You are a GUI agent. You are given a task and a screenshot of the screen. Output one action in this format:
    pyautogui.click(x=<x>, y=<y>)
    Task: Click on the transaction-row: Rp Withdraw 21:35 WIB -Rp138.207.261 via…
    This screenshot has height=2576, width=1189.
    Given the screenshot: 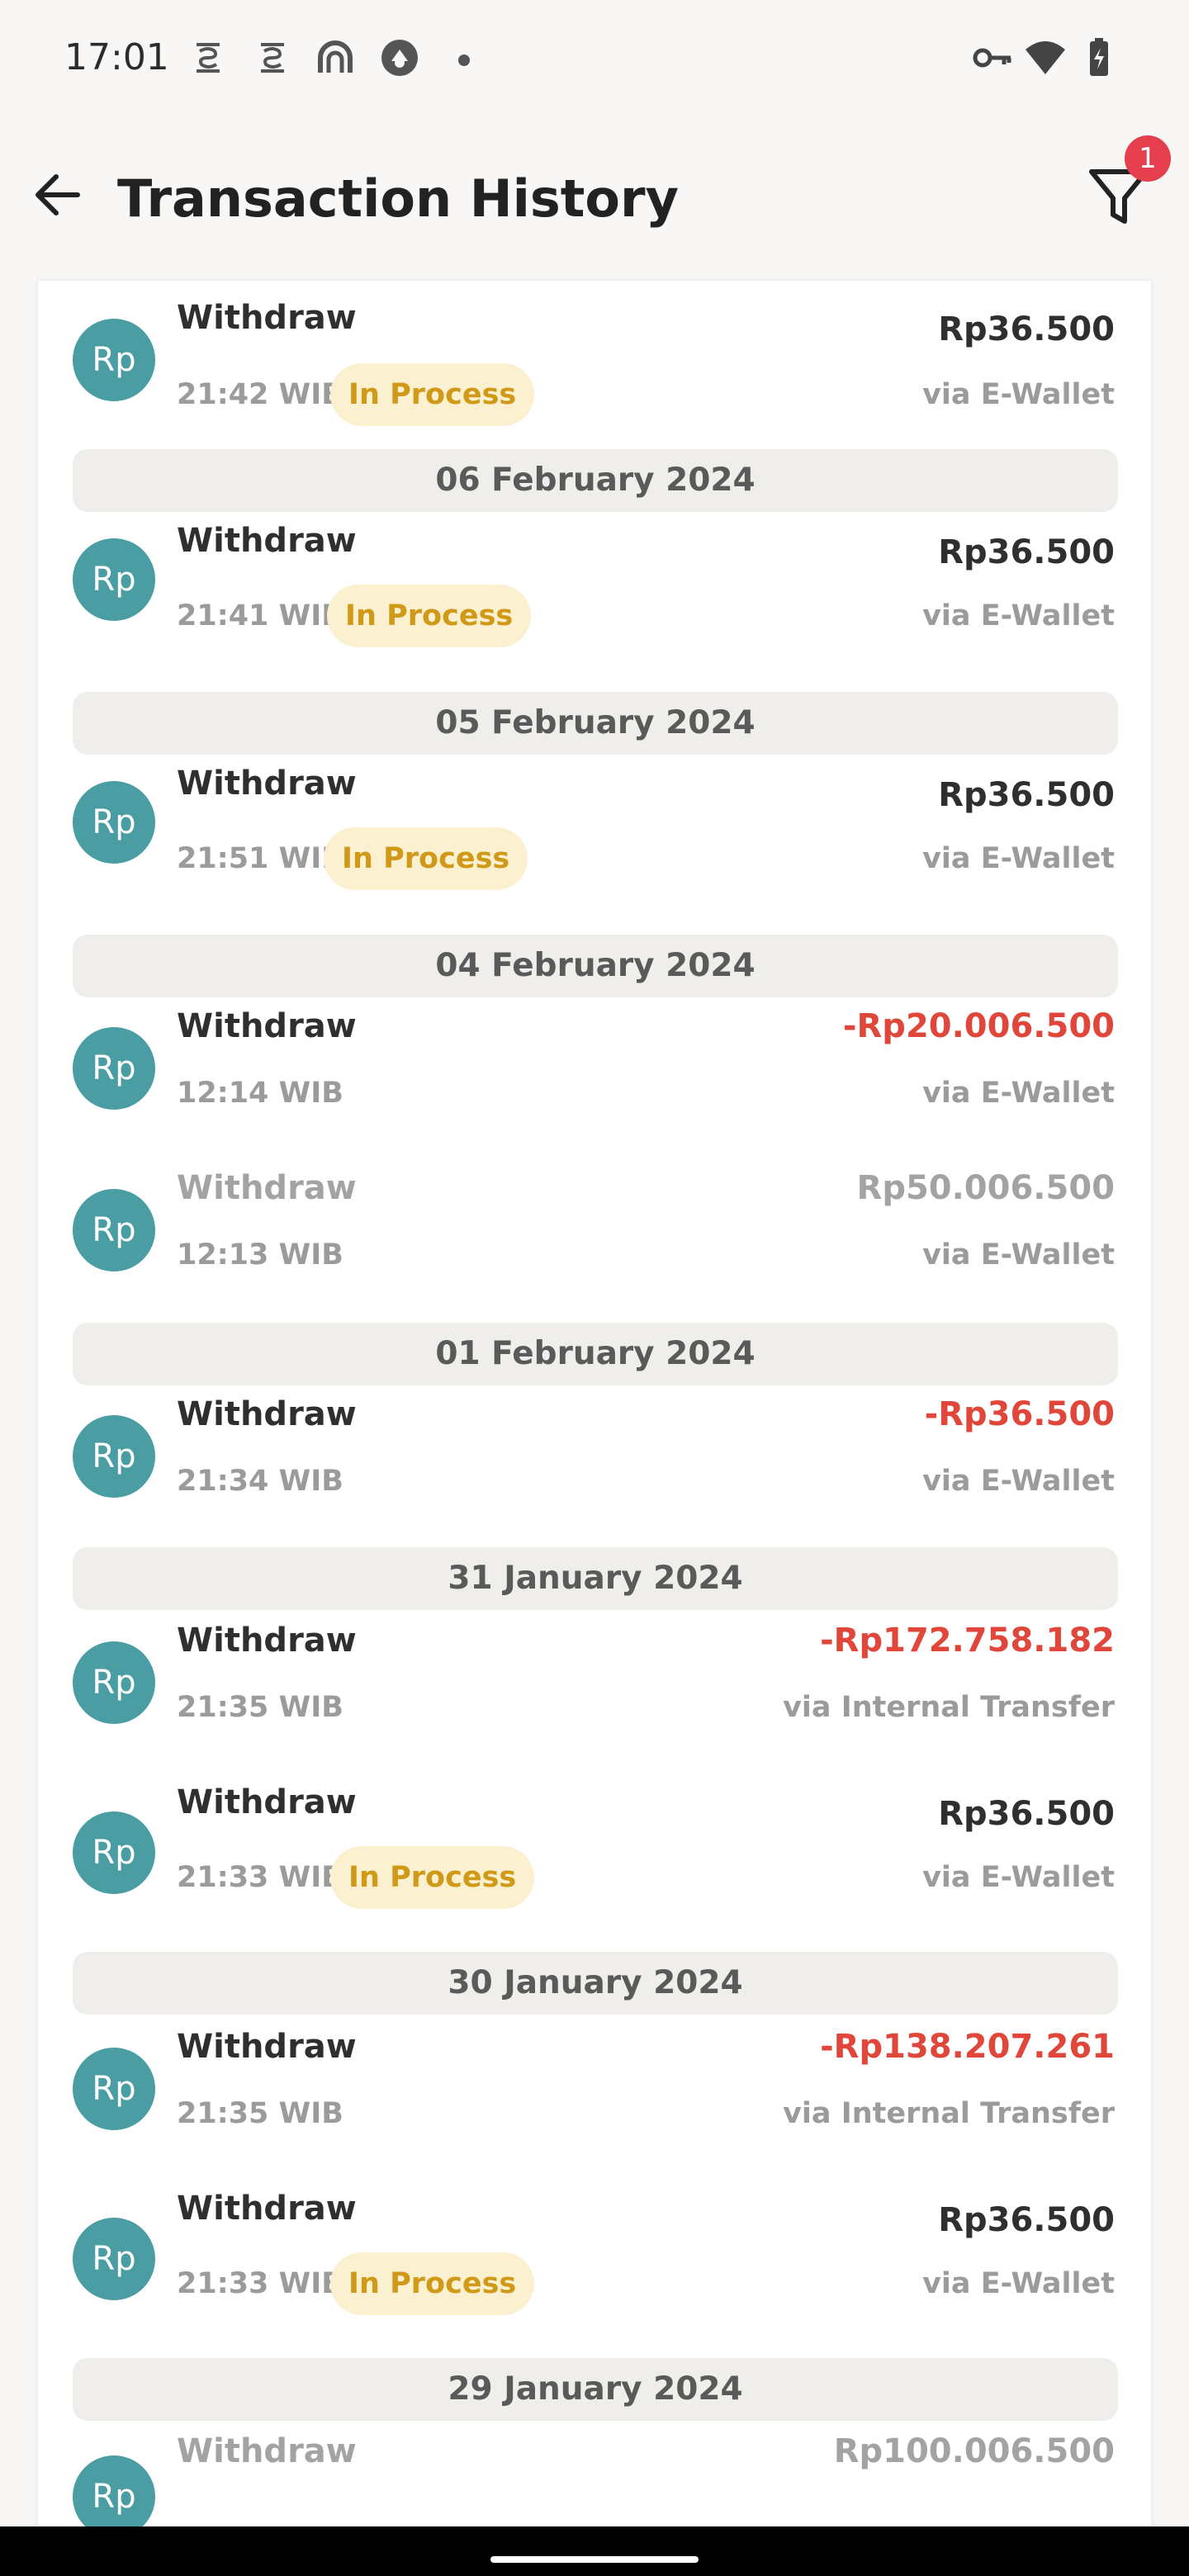 What is the action you would take?
    pyautogui.click(x=594, y=2098)
    